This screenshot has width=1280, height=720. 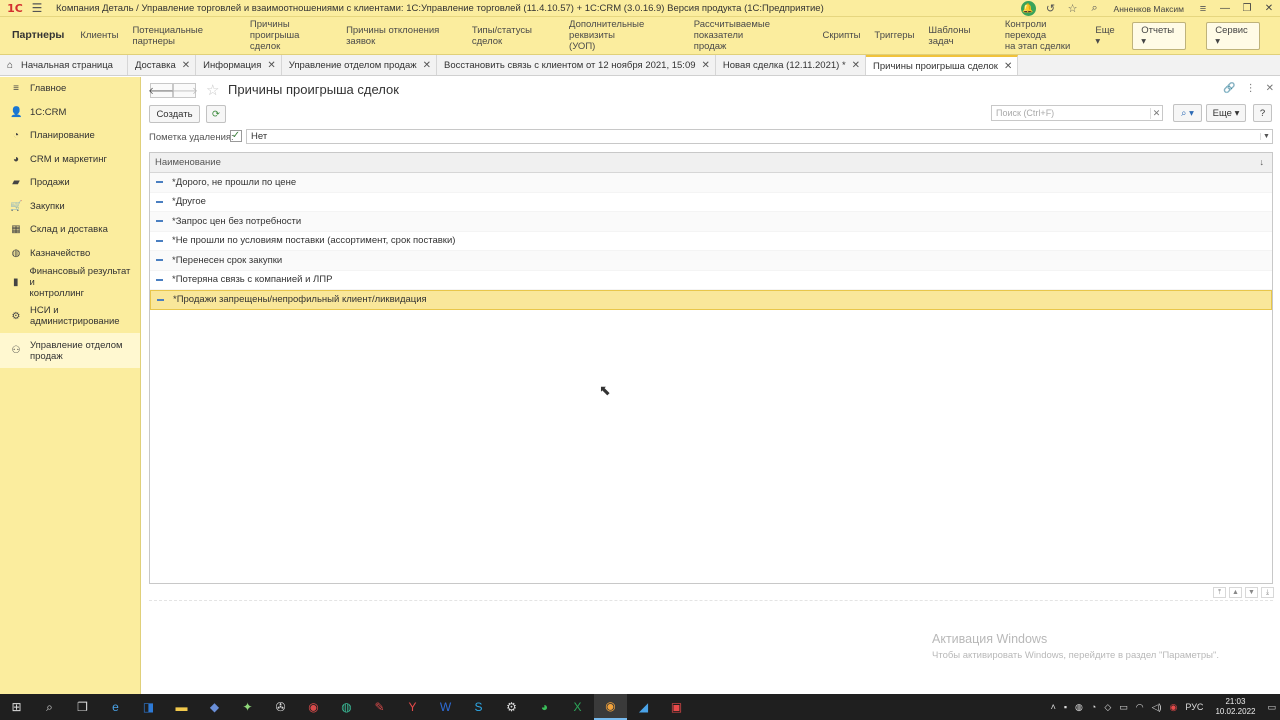 What do you see at coordinates (162, 65) in the screenshot?
I see `tab-1: Доставка ✕` at bounding box center [162, 65].